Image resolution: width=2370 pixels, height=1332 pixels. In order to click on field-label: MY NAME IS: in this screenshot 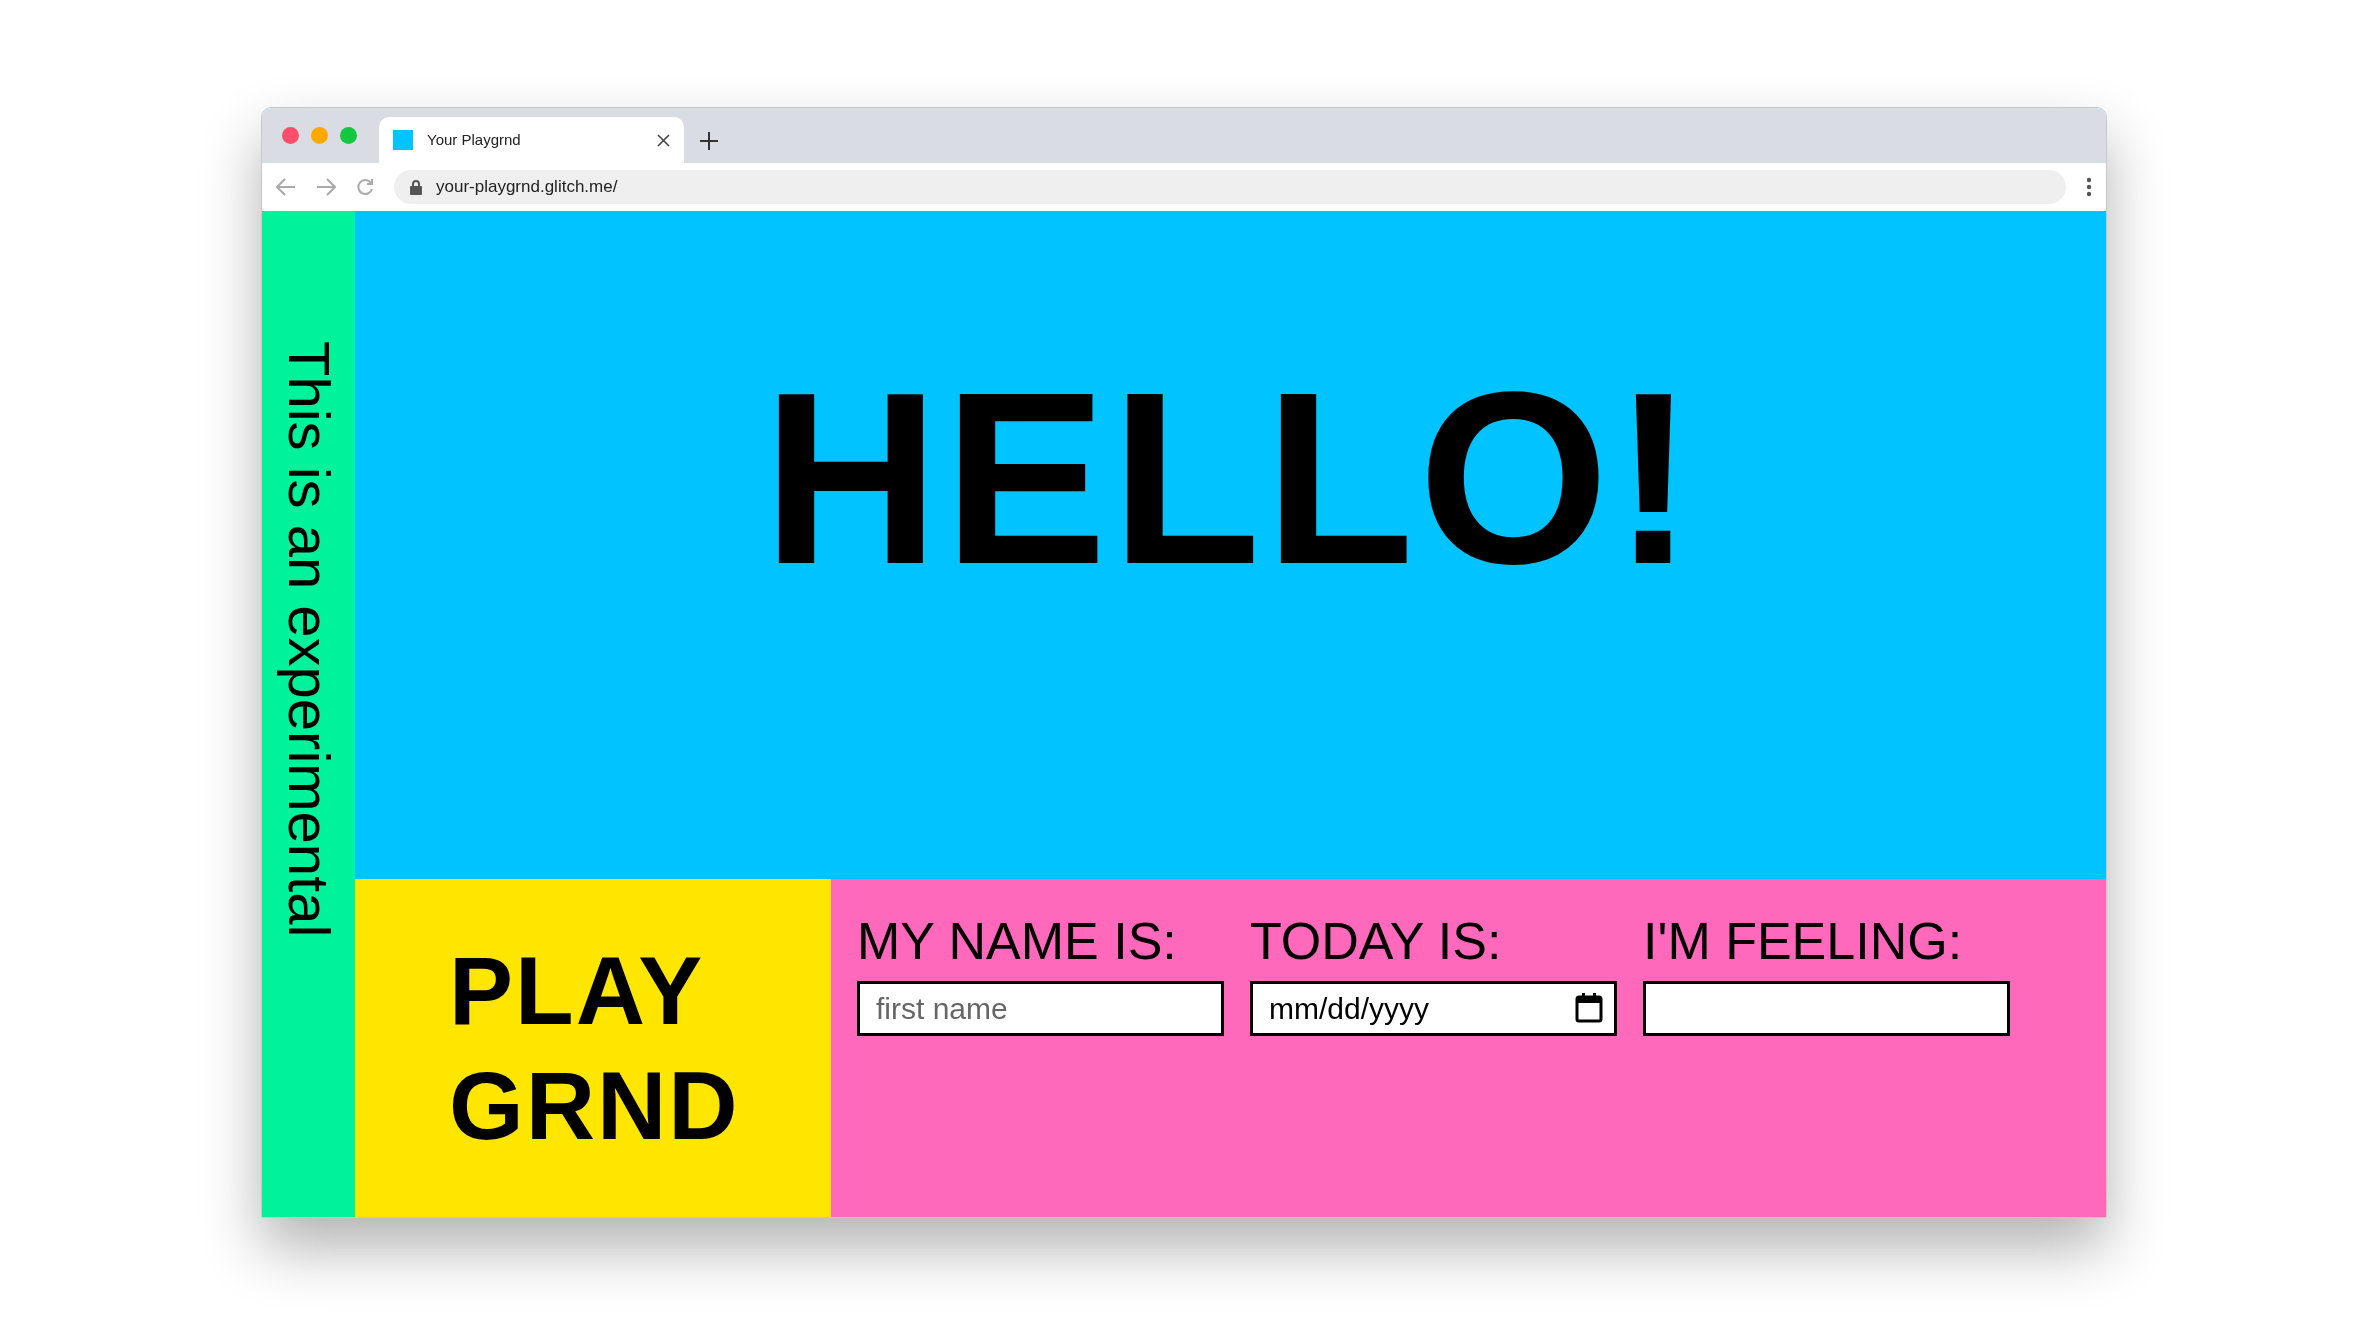, I will do `click(1017, 941)`.